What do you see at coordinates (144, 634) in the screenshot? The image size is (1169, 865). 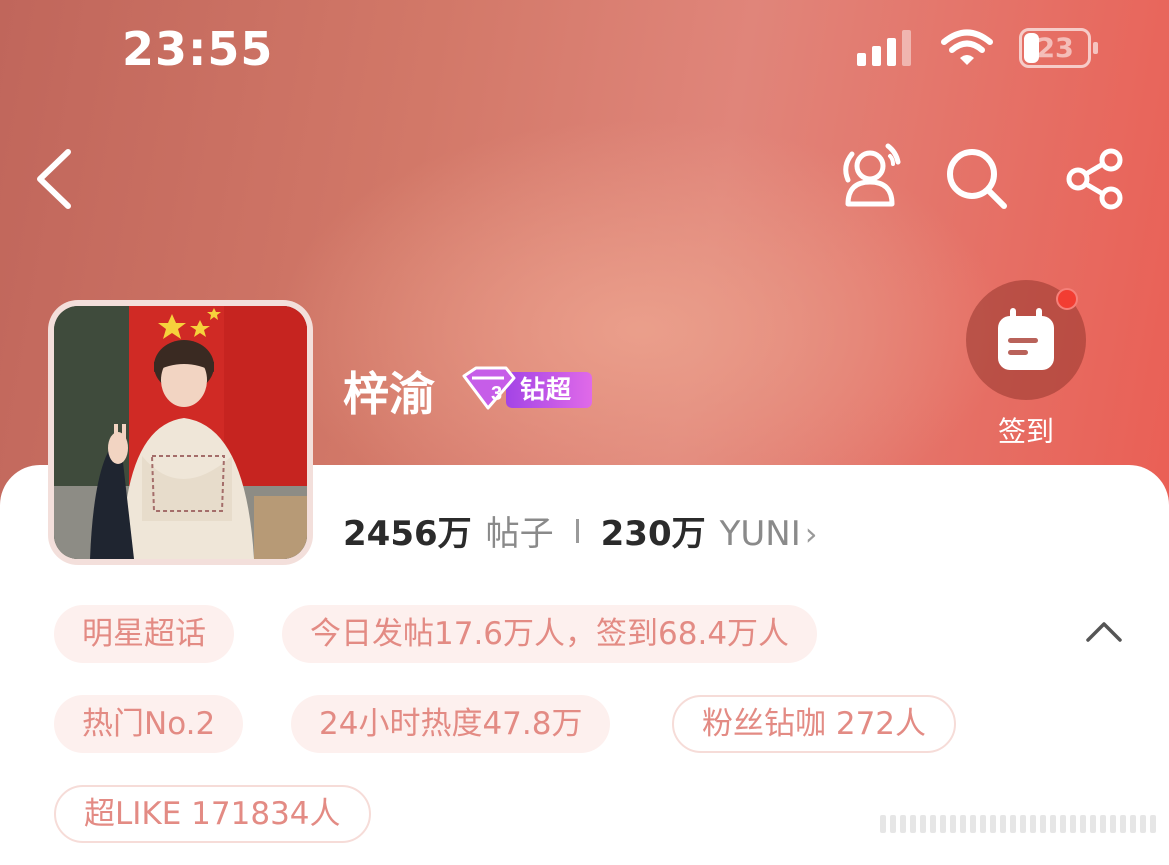 I see `tag-star-supertopic: 明星超话` at bounding box center [144, 634].